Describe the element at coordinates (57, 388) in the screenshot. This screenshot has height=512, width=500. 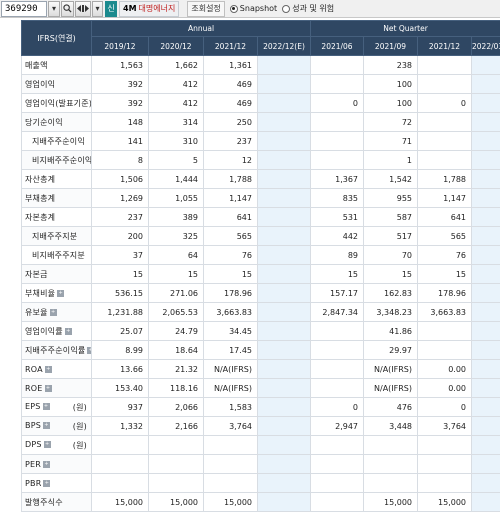
I see `row-label: ROE` at that location.